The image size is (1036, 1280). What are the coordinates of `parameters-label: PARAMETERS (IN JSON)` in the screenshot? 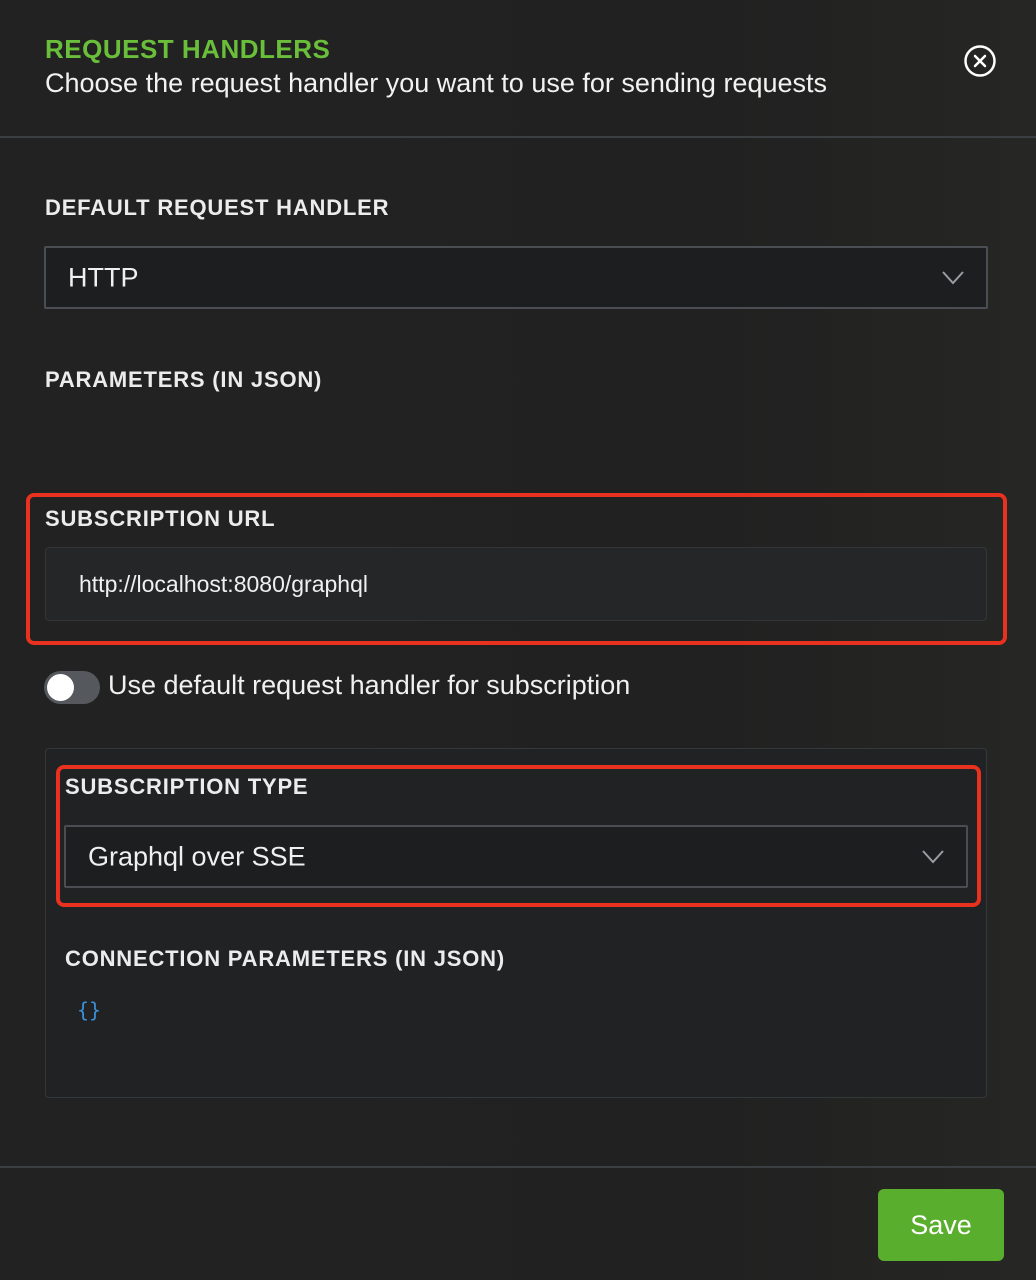 It's located at (184, 379).